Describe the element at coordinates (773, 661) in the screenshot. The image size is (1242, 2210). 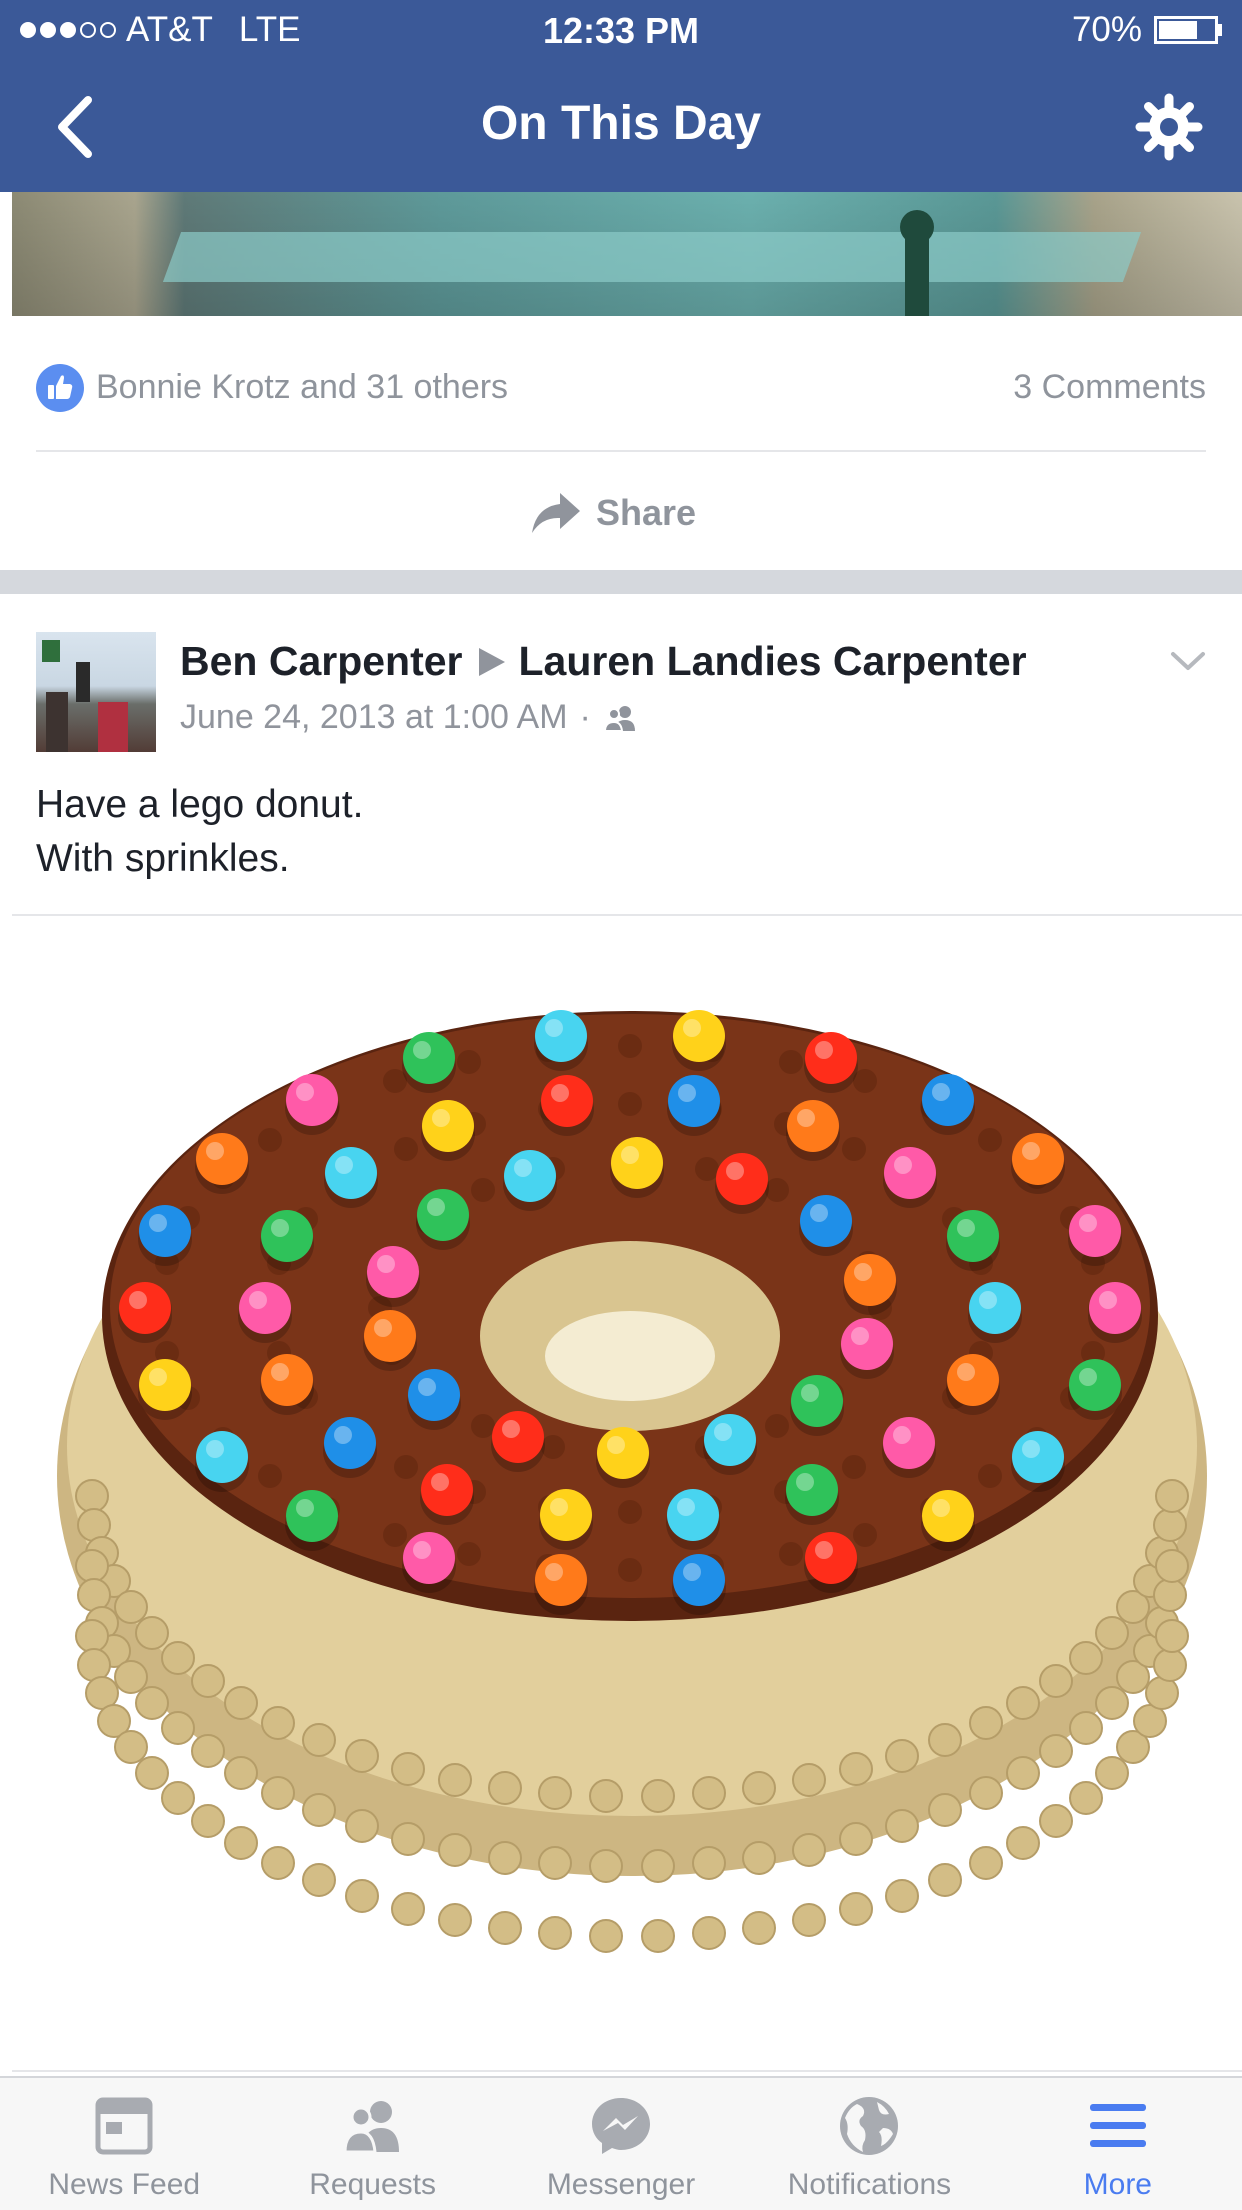
I see `recipient-name: Lauren Landies Carpenter` at that location.